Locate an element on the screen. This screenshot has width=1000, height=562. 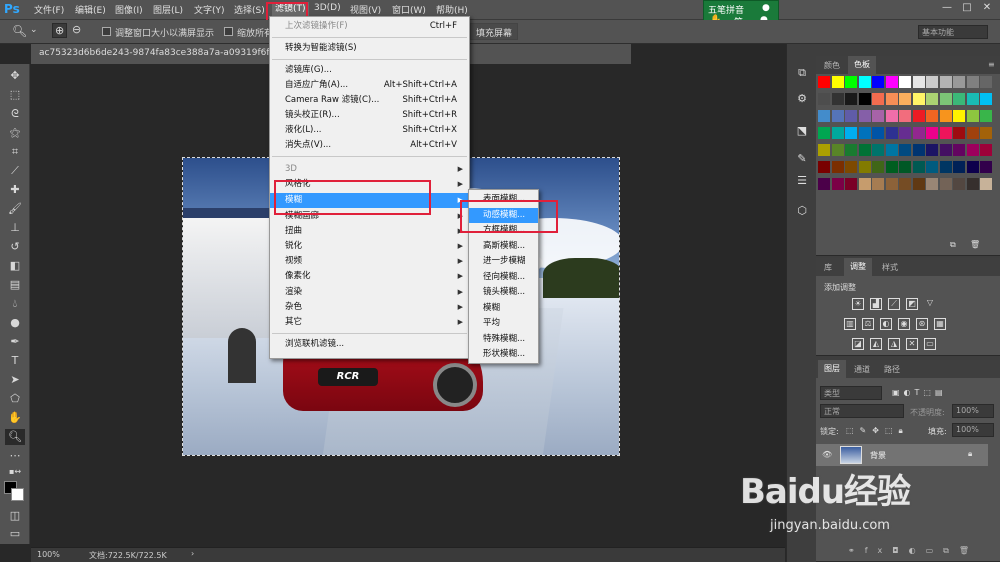
menu-3d: 3D(D) is located at coordinates (327, 8).